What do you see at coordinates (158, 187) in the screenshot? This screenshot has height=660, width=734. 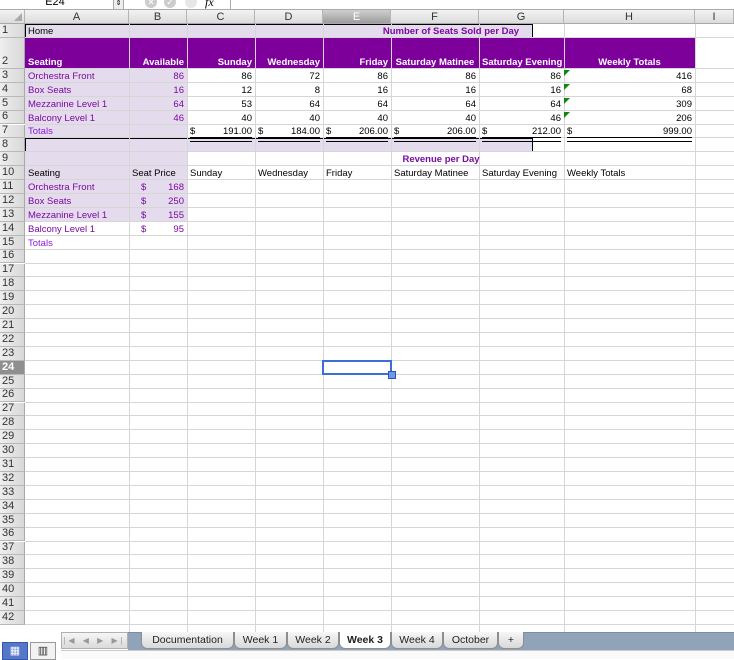 I see `seat-price-value: 168` at bounding box center [158, 187].